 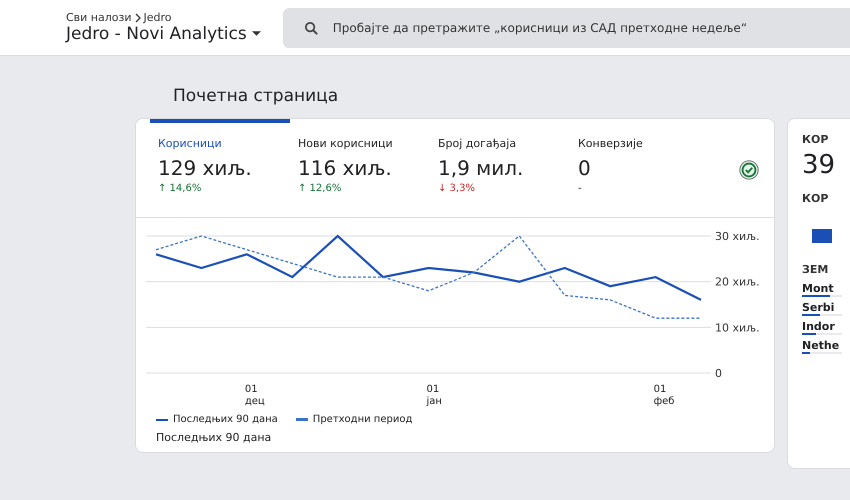 I want to click on x-axis-label: 01 јан, so click(x=434, y=396).